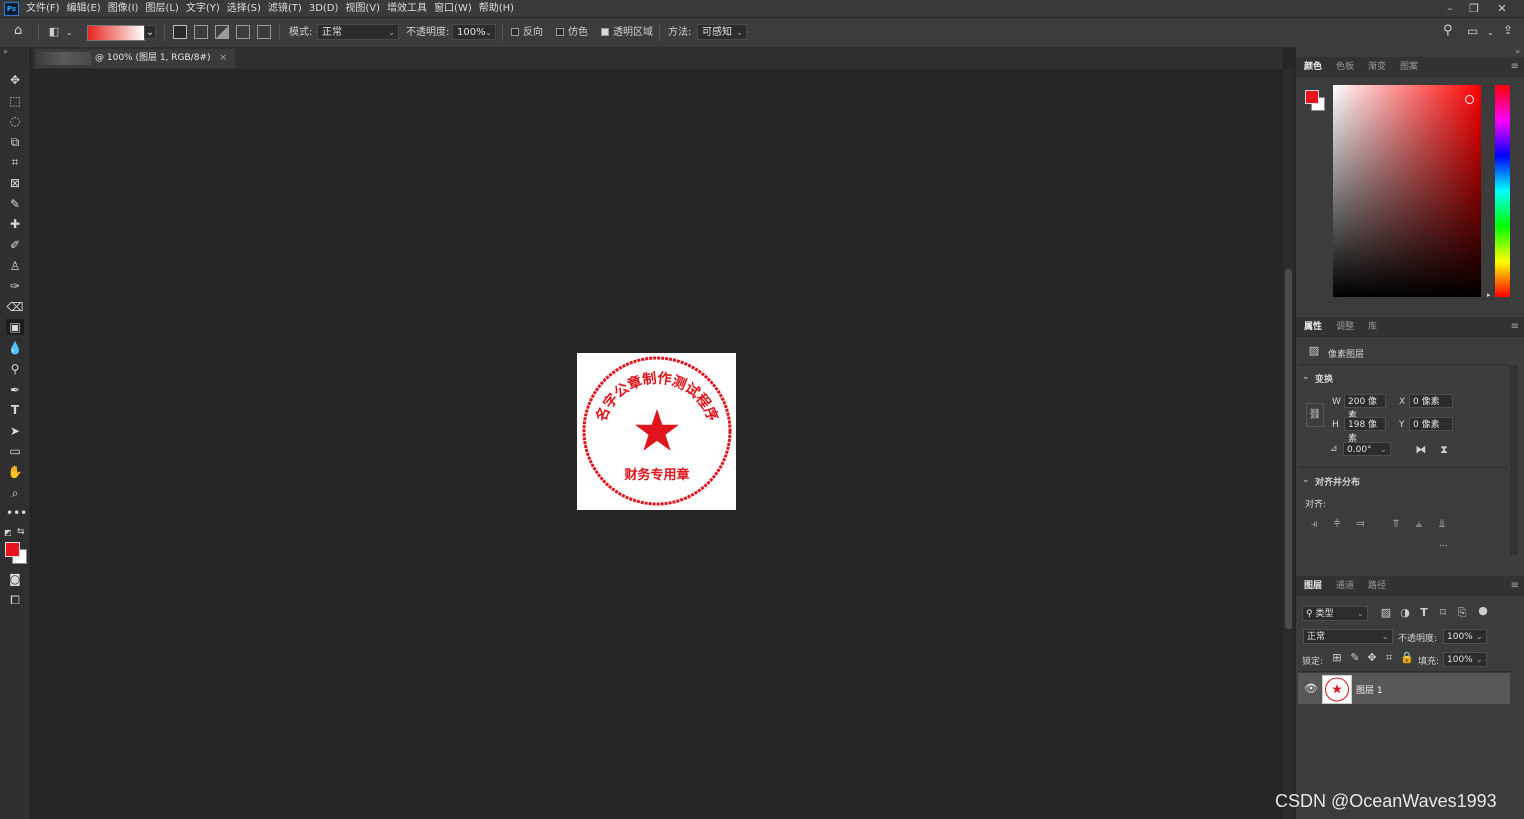 This screenshot has height=819, width=1524. What do you see at coordinates (15, 369) in the screenshot?
I see `dodge-tool-icon: ⚲` at bounding box center [15, 369].